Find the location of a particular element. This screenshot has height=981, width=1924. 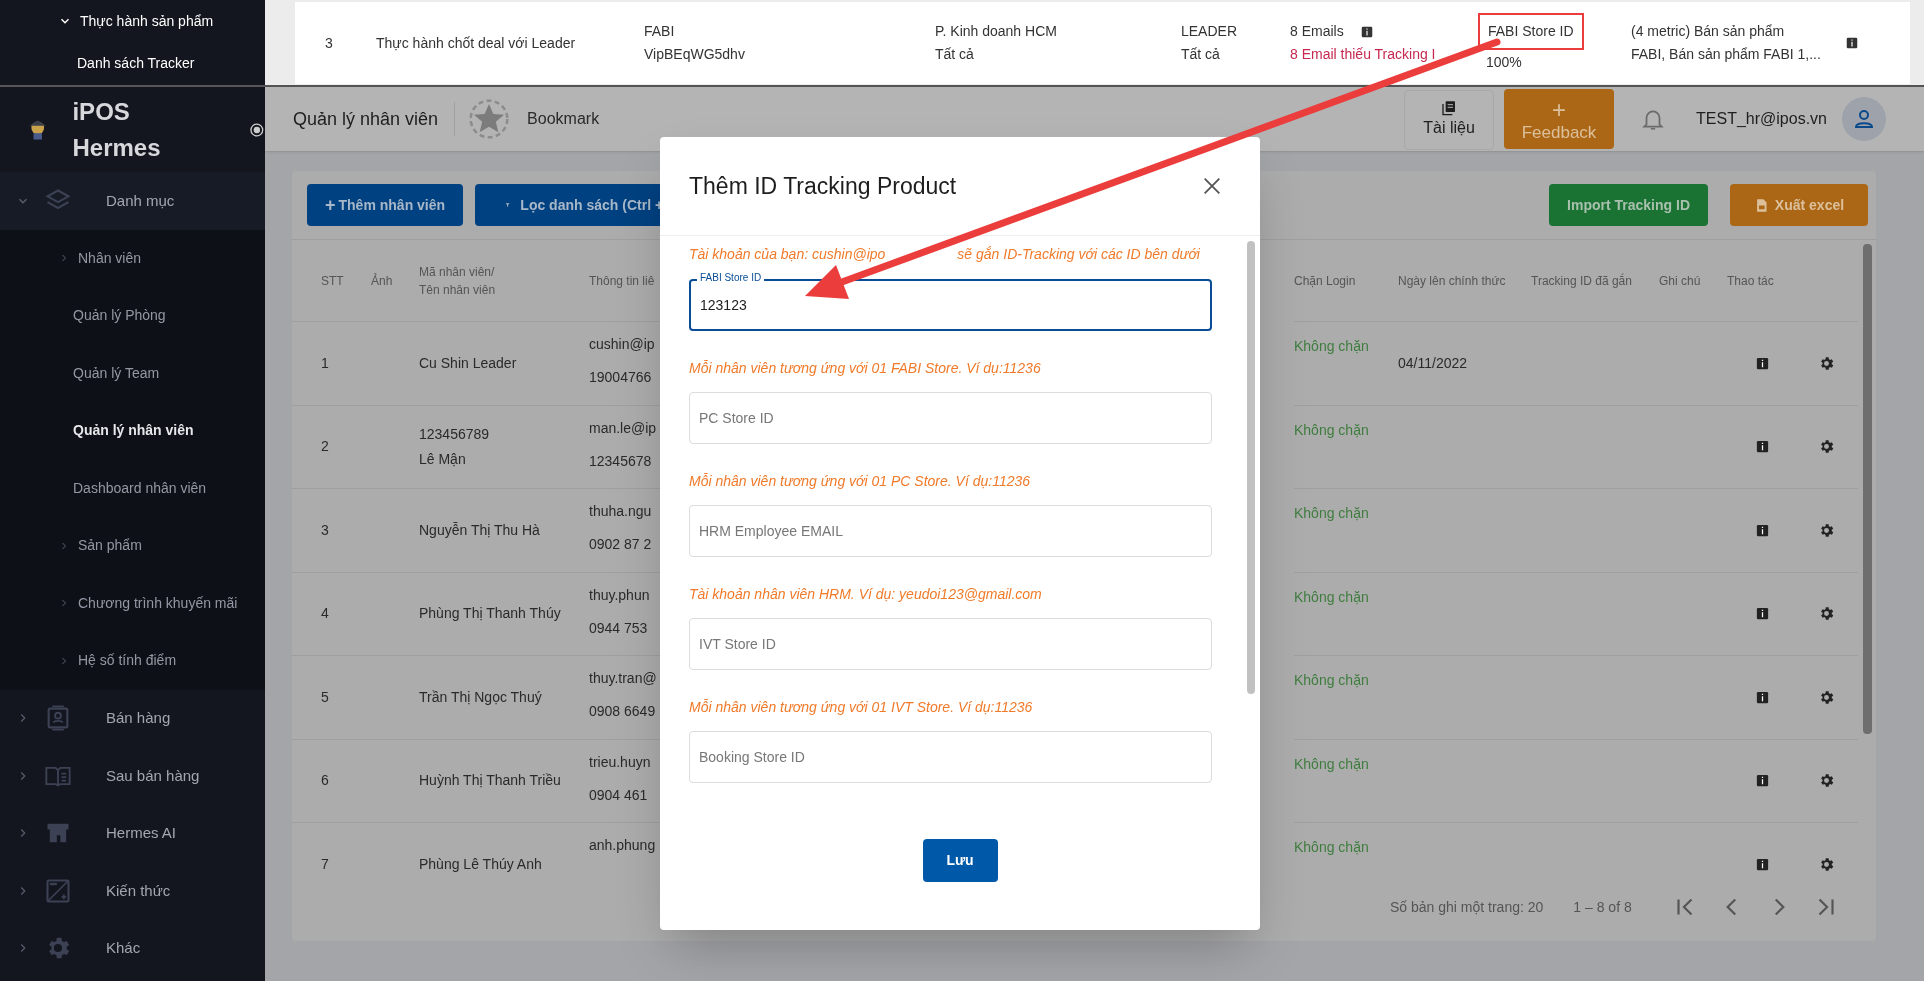

page-range: 1 – 8 of 8 is located at coordinates (1602, 907).